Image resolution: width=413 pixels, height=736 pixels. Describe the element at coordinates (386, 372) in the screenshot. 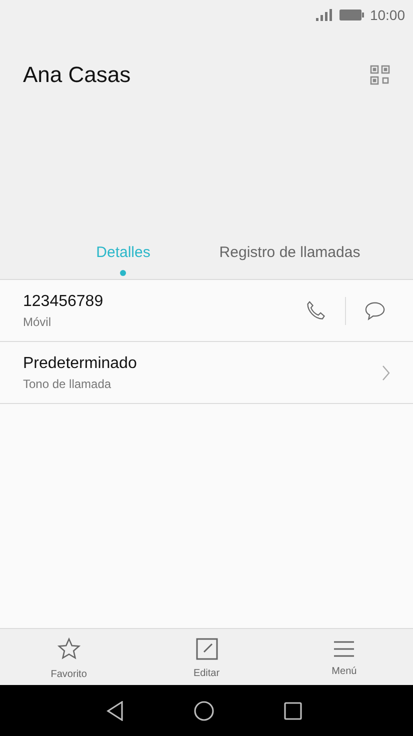

I see `chevron-right-icon` at that location.